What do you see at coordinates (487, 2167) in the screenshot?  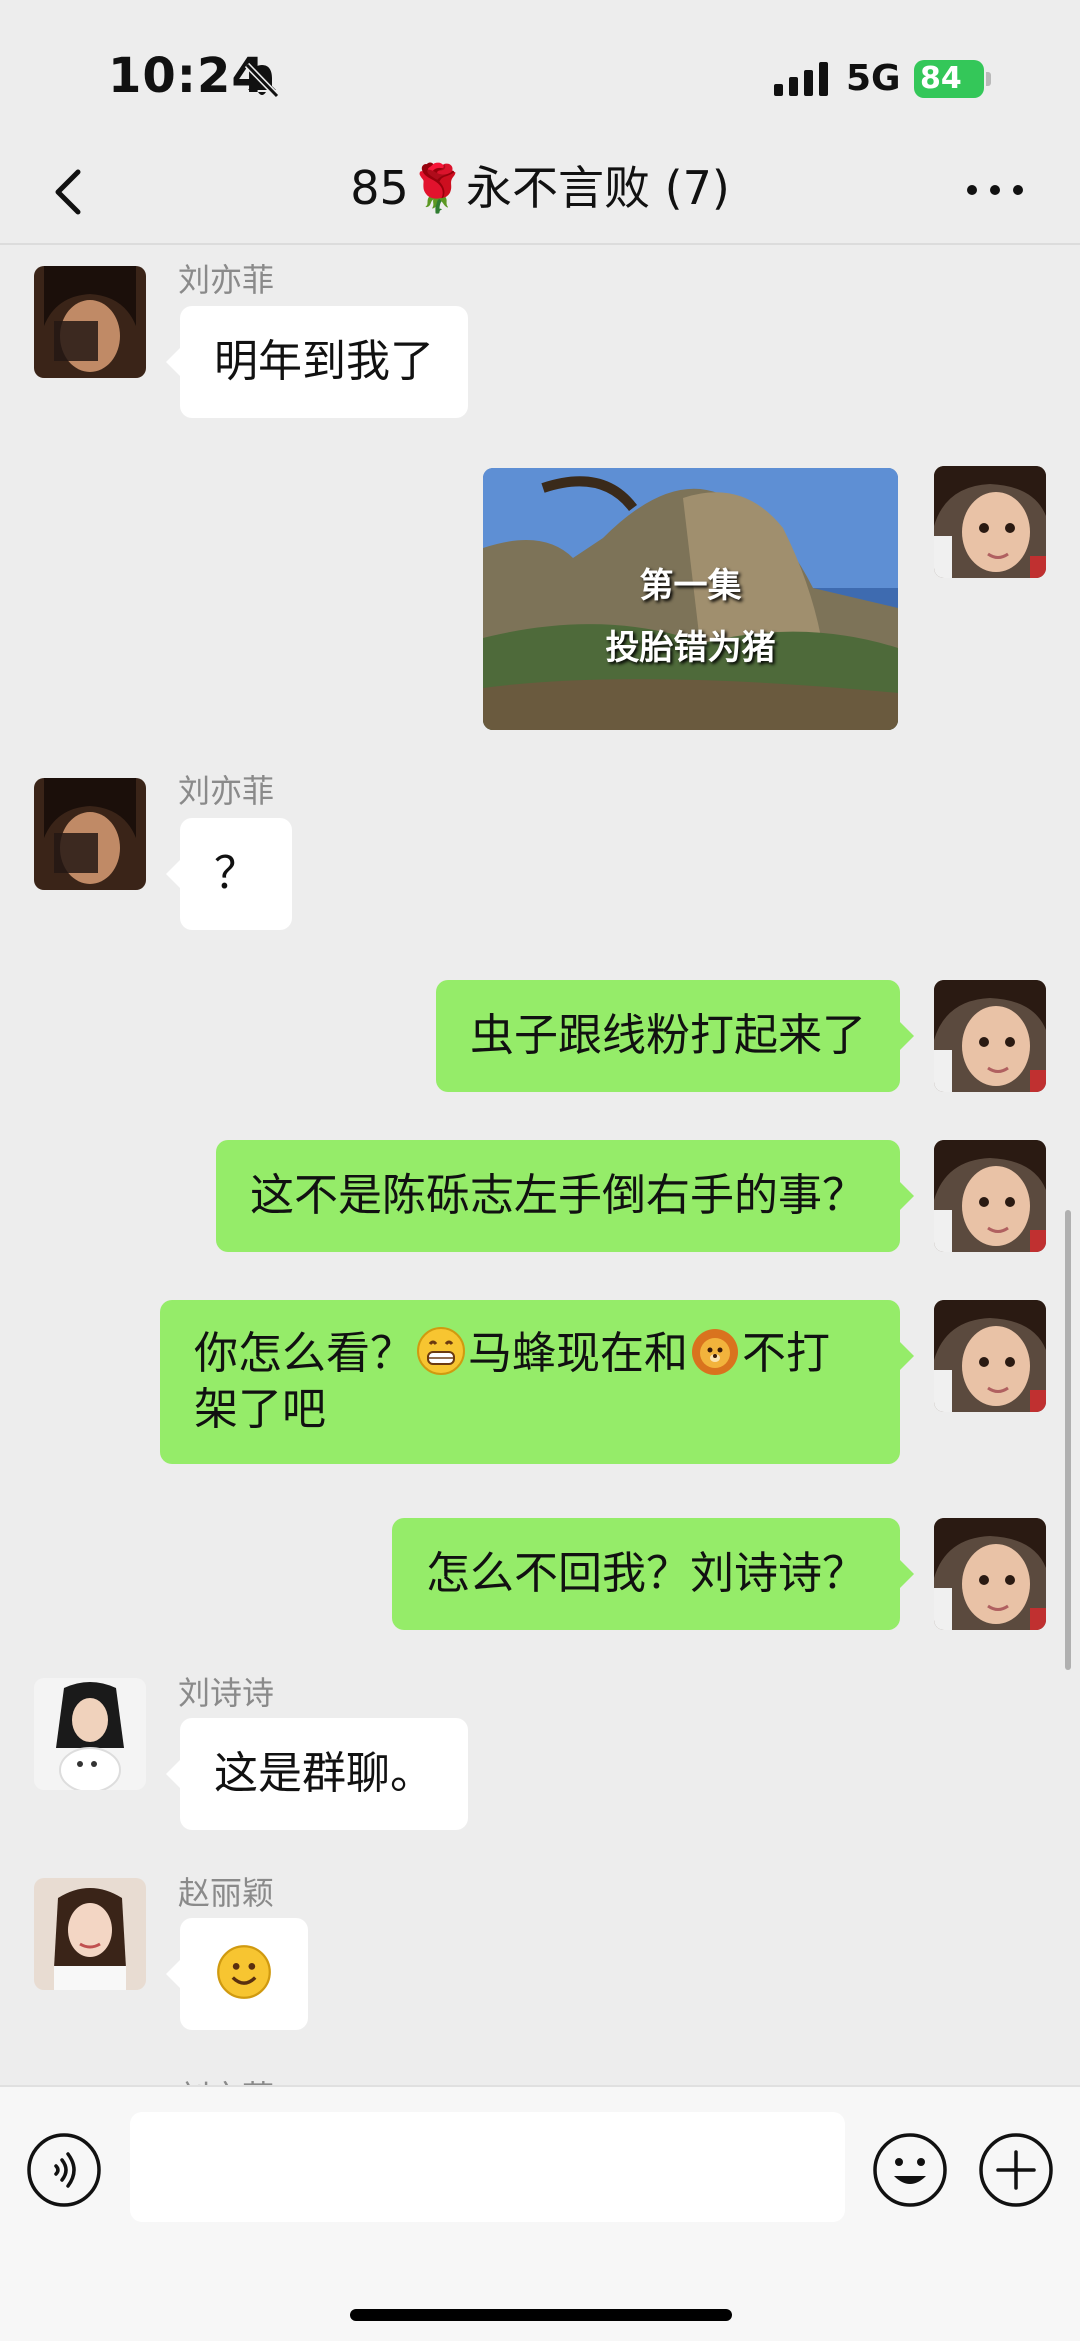 I see `message-input` at bounding box center [487, 2167].